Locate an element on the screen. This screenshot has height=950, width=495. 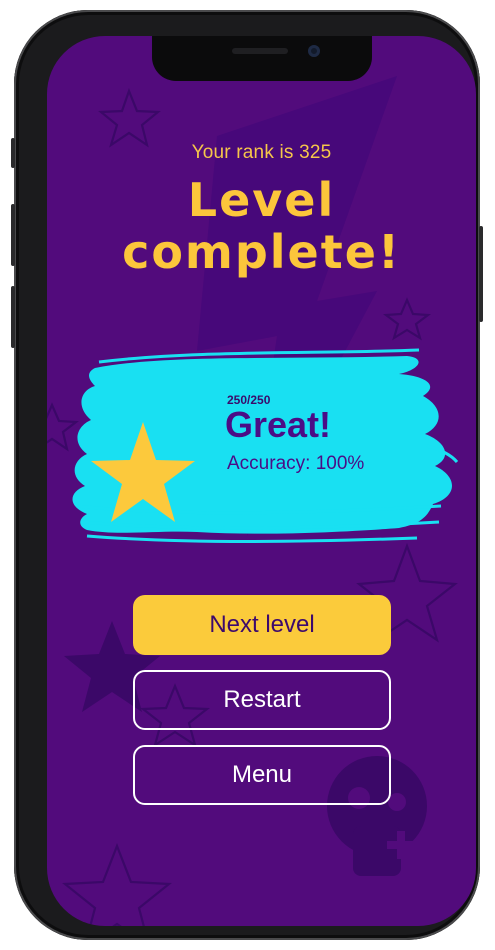
title-line-1: Level is located at coordinates (261, 200).